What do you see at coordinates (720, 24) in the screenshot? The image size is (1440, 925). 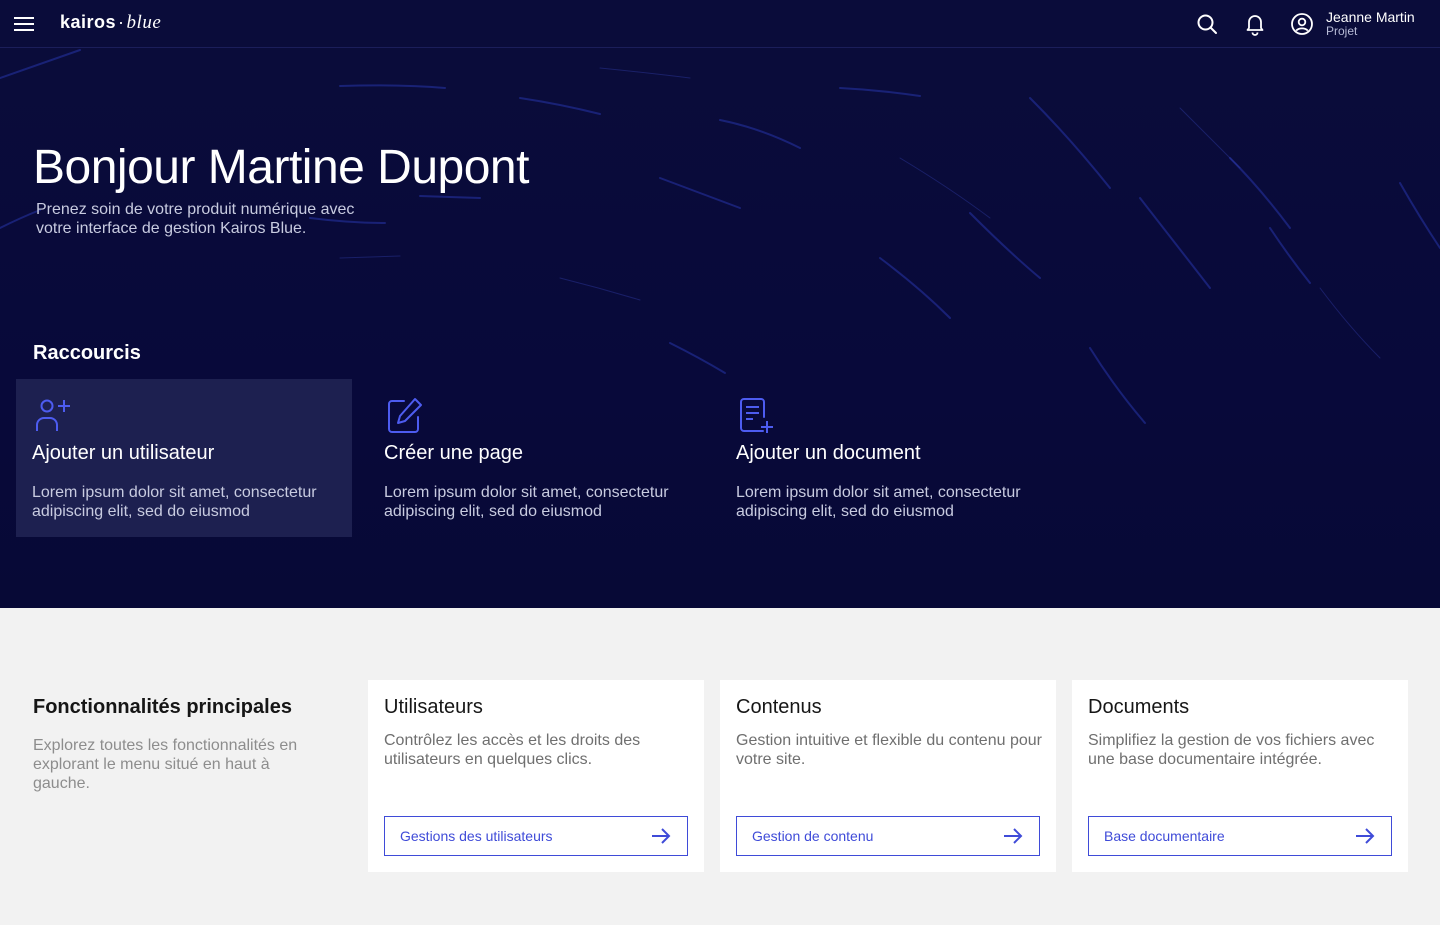 I see `top-navigation-bar: kairos · blue Jeanne Martin Projet` at bounding box center [720, 24].